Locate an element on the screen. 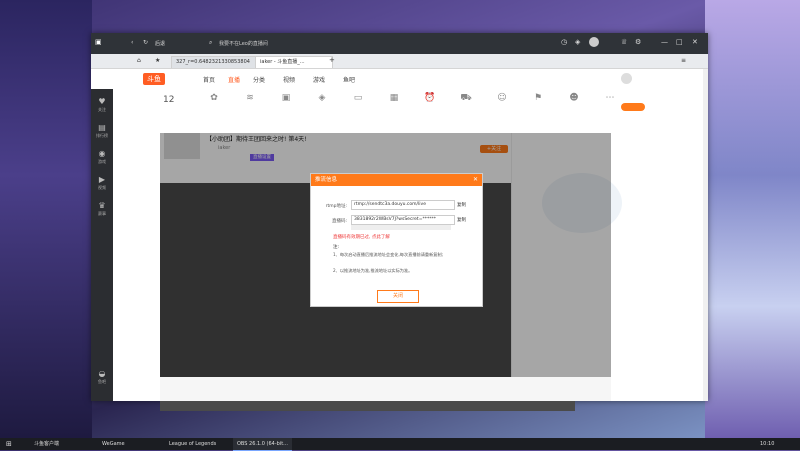 Image resolution: width=800 pixels, height=451 pixels. gift-icon: ✿ is located at coordinates (214, 98).